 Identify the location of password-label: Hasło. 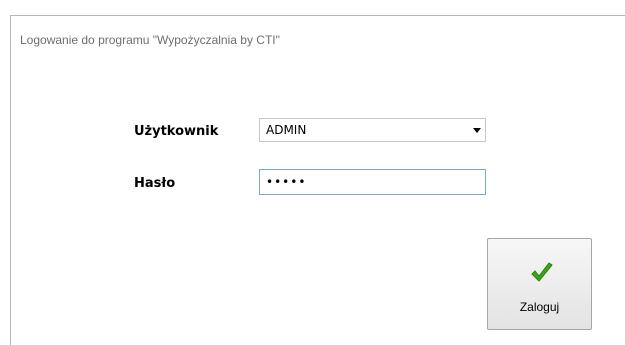
(155, 183).